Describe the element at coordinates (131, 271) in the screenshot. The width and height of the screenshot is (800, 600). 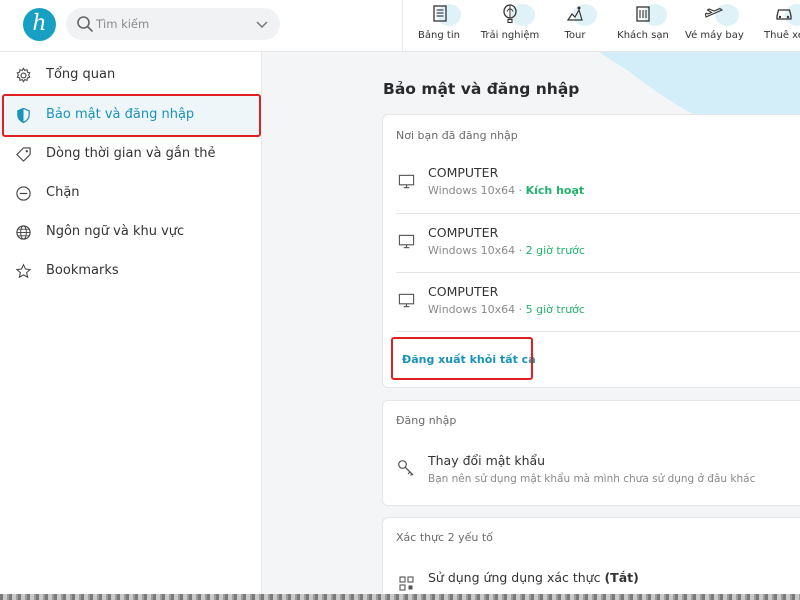
I see `sidebar-item-bookmarks: Bookmarks` at that location.